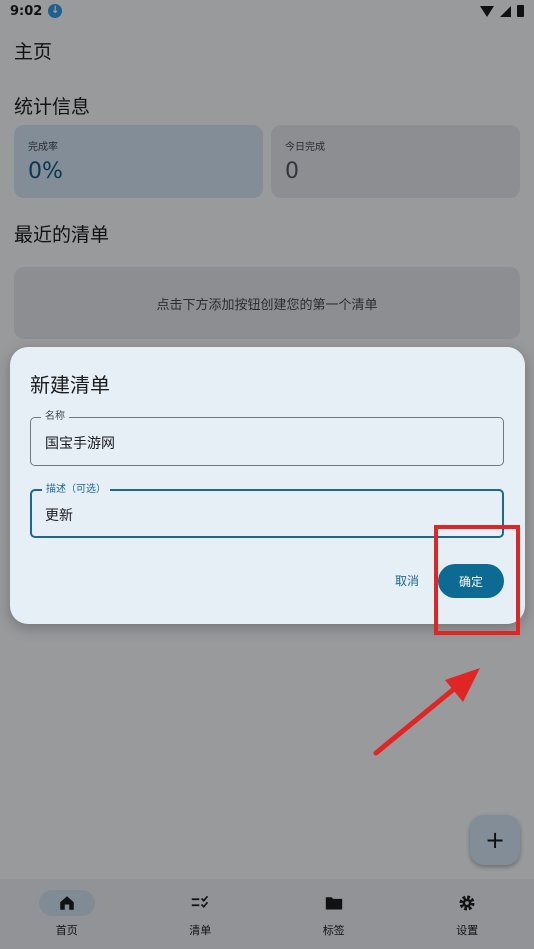  I want to click on dialog-title: 新建清单, so click(70, 385).